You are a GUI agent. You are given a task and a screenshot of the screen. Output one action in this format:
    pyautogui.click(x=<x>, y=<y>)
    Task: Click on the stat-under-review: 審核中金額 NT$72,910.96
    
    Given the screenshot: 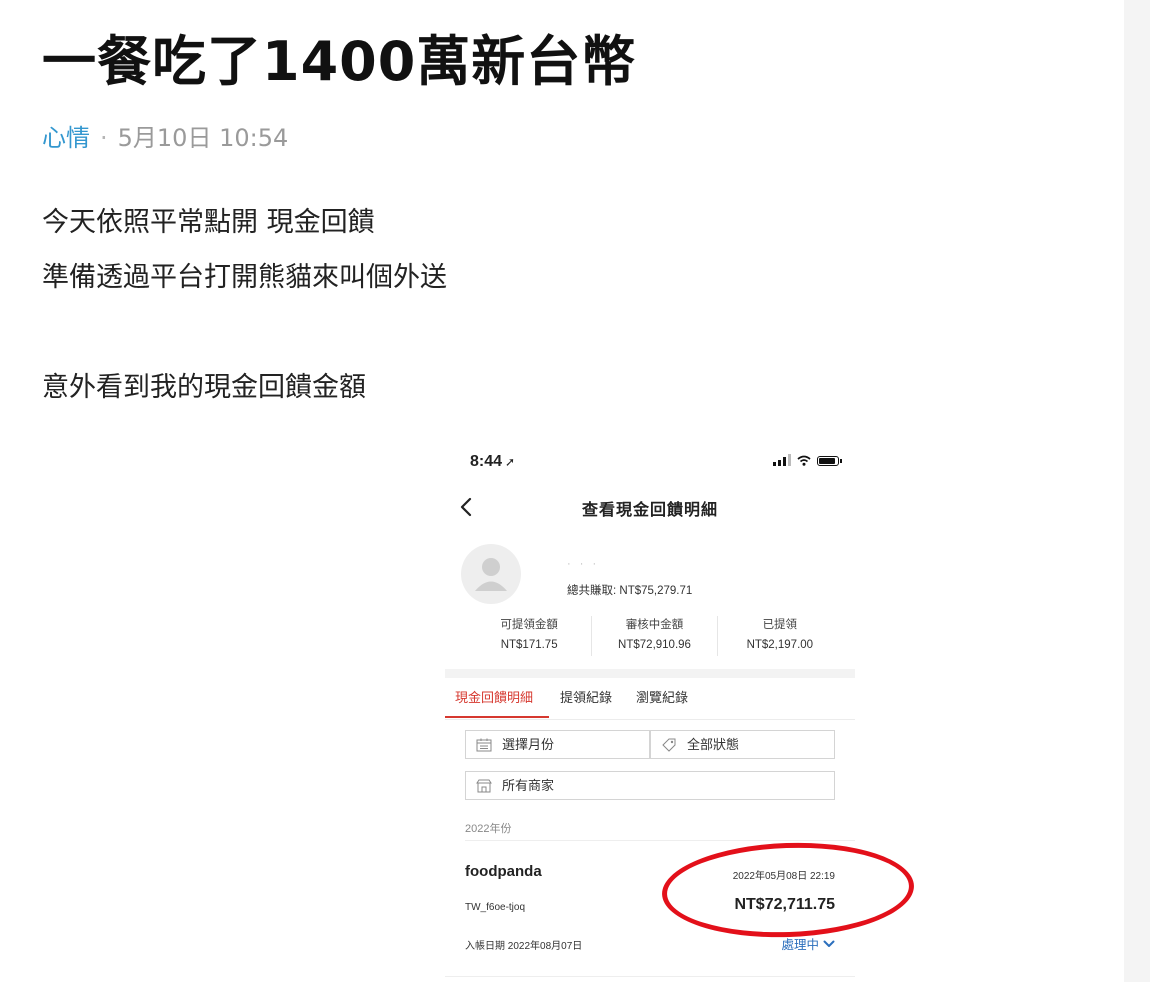 What is the action you would take?
    pyautogui.click(x=655, y=636)
    